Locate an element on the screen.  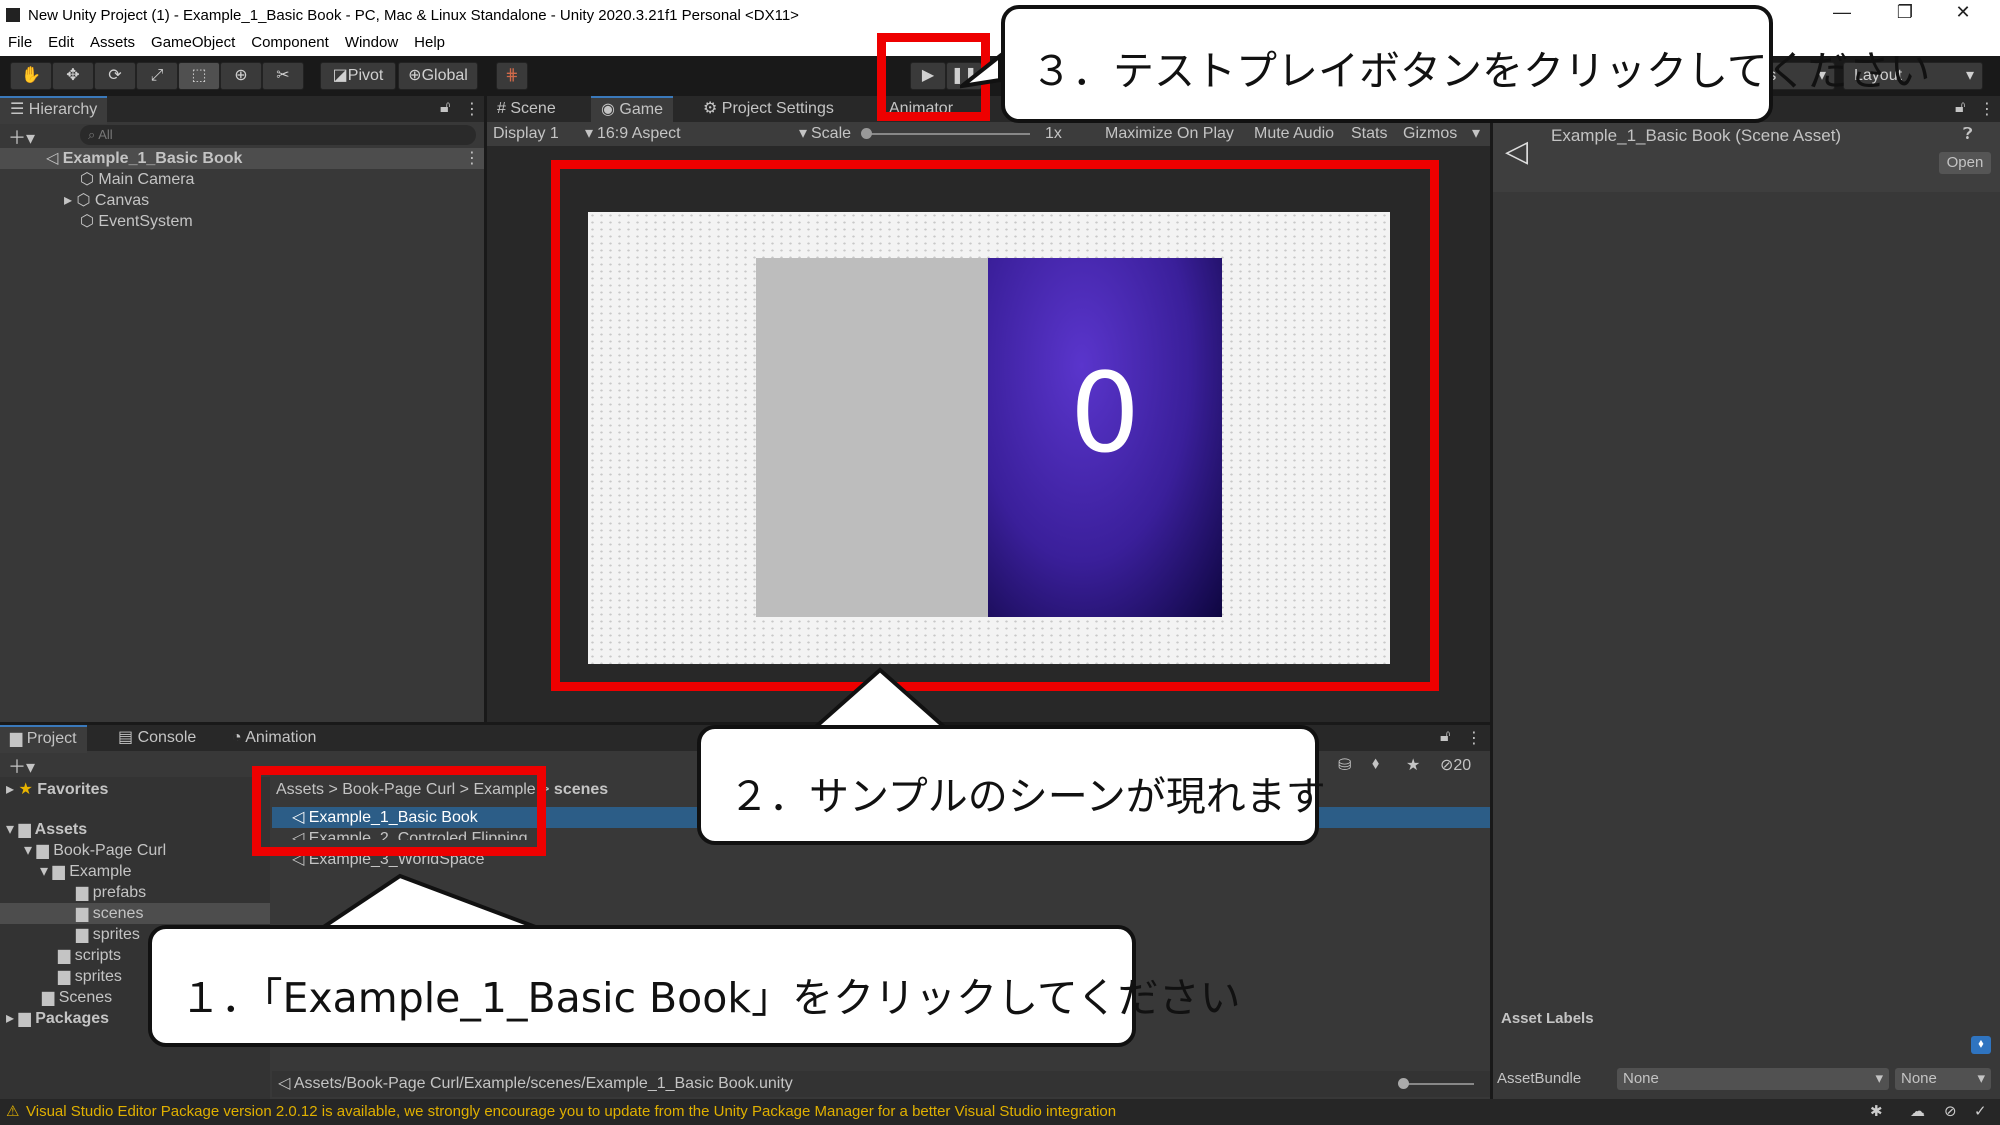
folder-row-selected: ▆ scenes is located at coordinates (135, 913).